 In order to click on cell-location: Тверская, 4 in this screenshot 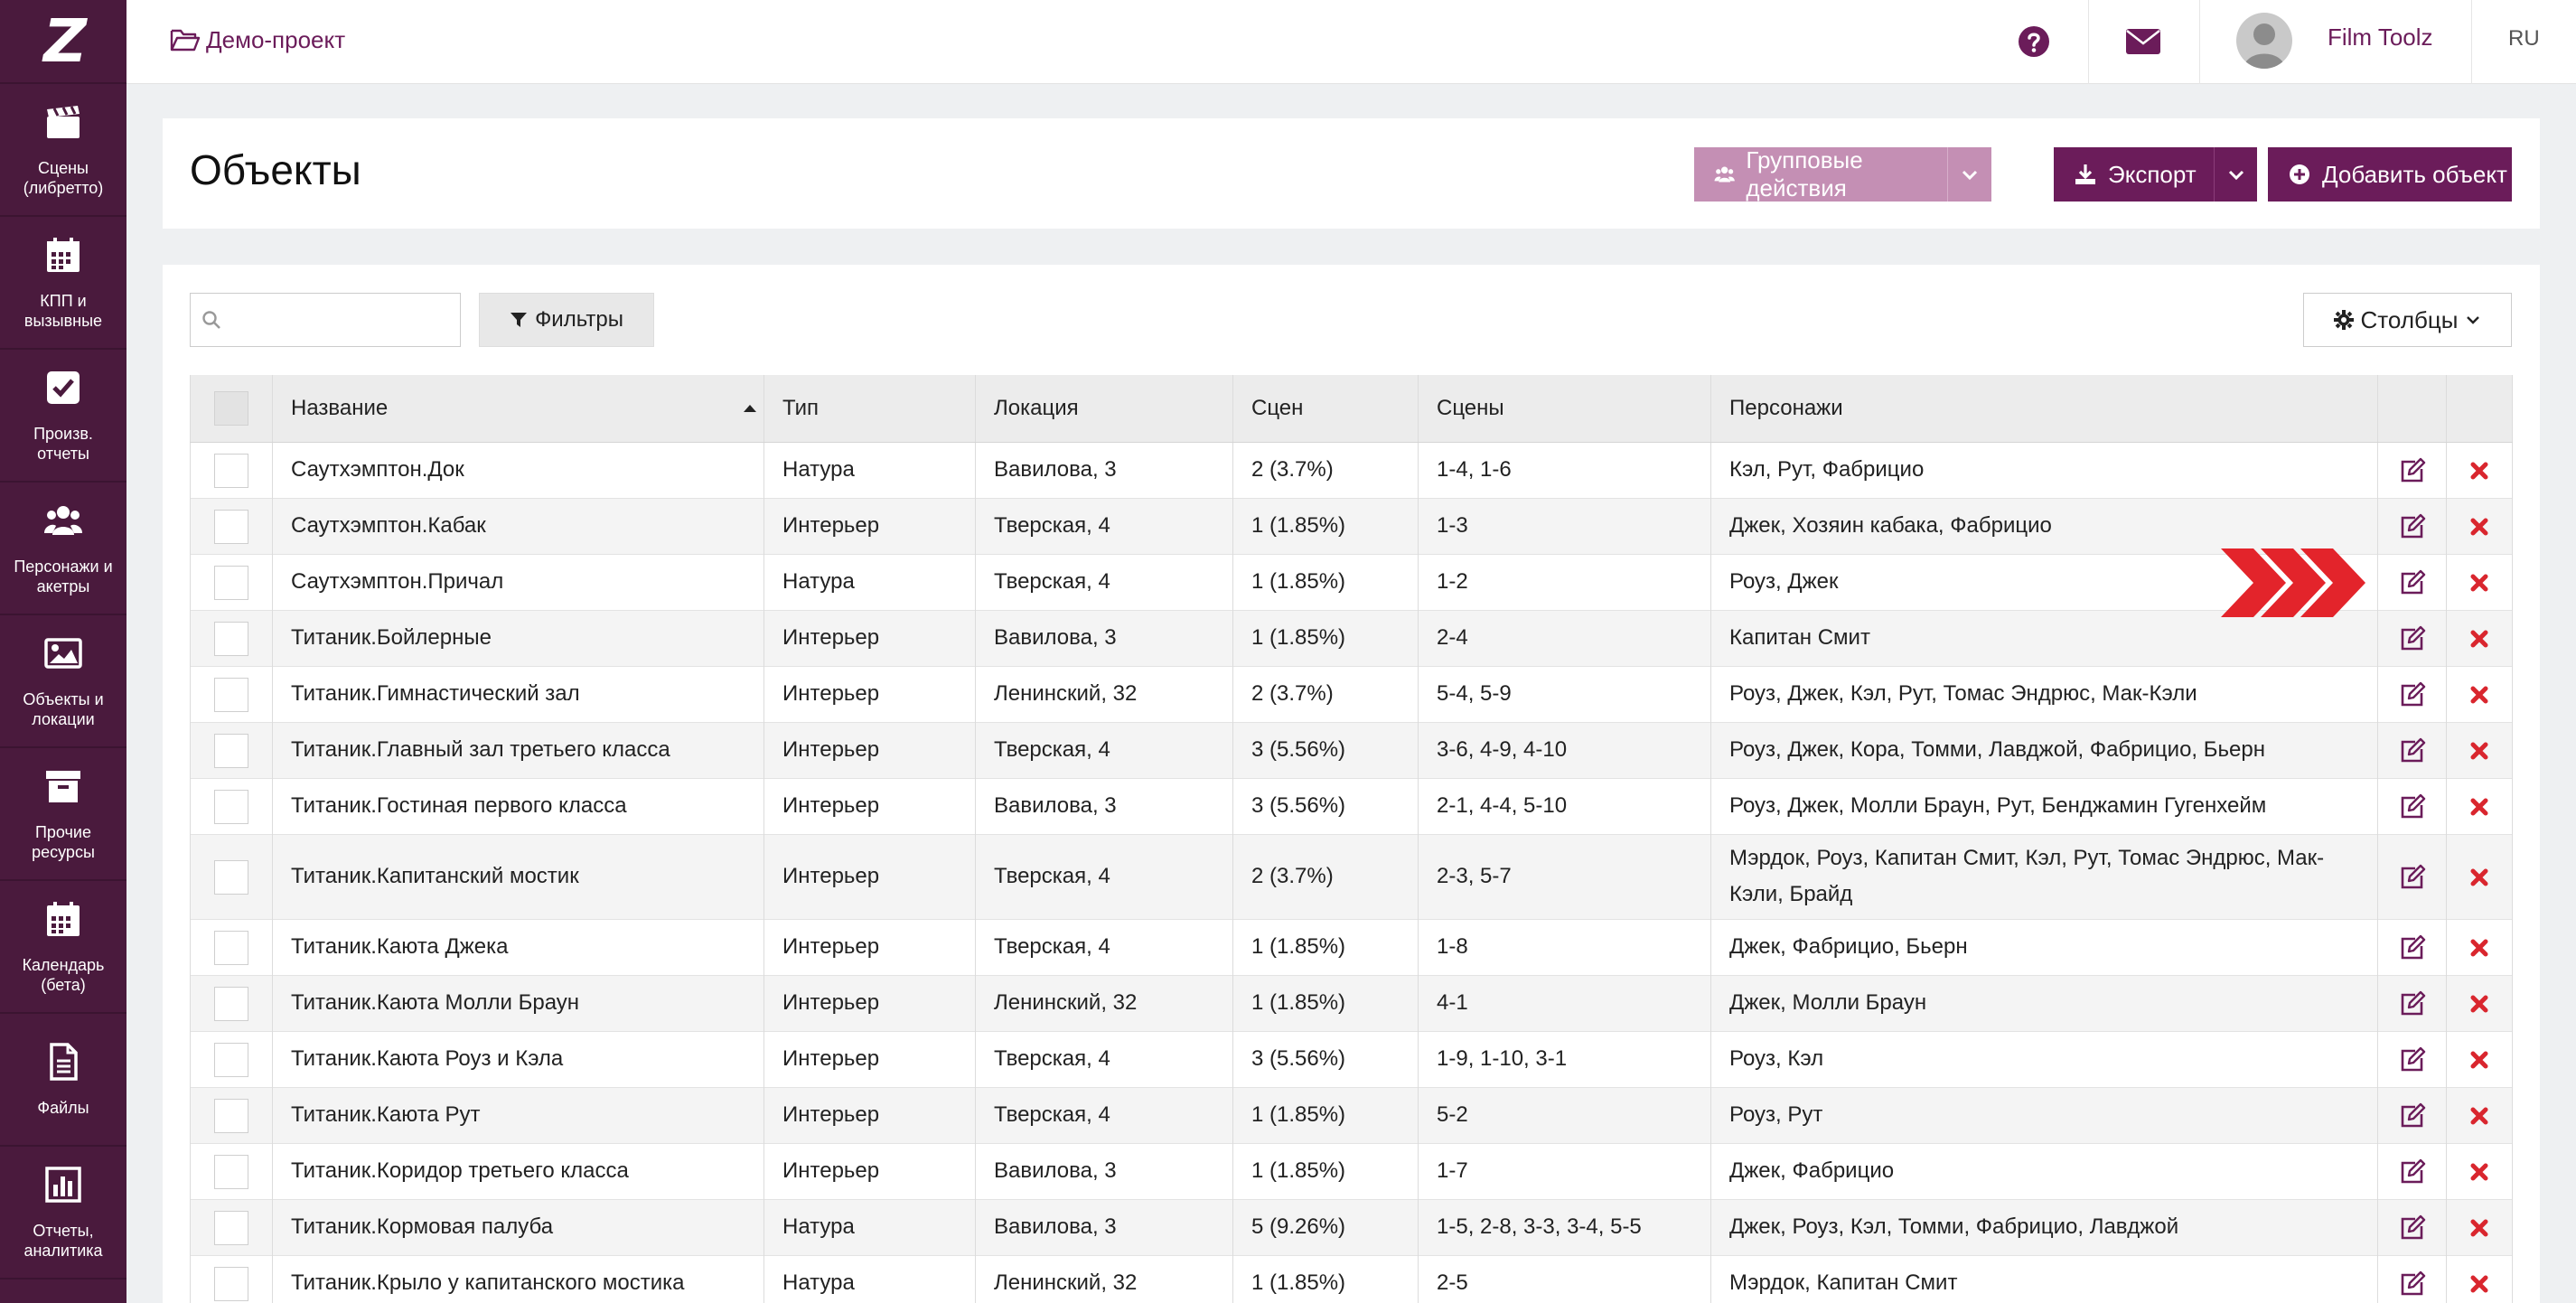, I will do `click(1104, 525)`.